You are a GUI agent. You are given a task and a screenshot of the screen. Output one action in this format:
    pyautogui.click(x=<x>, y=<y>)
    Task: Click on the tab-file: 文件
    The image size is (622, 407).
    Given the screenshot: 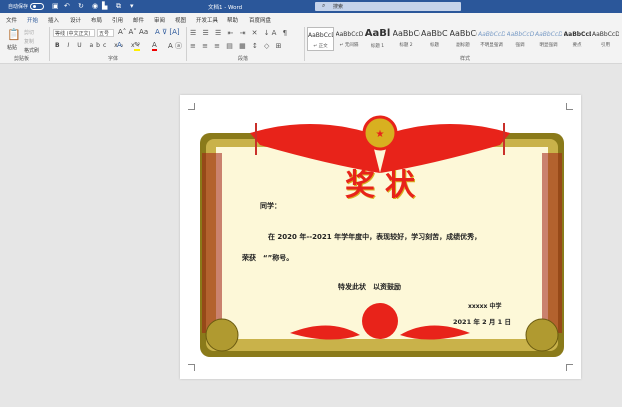 What is the action you would take?
    pyautogui.click(x=11, y=20)
    